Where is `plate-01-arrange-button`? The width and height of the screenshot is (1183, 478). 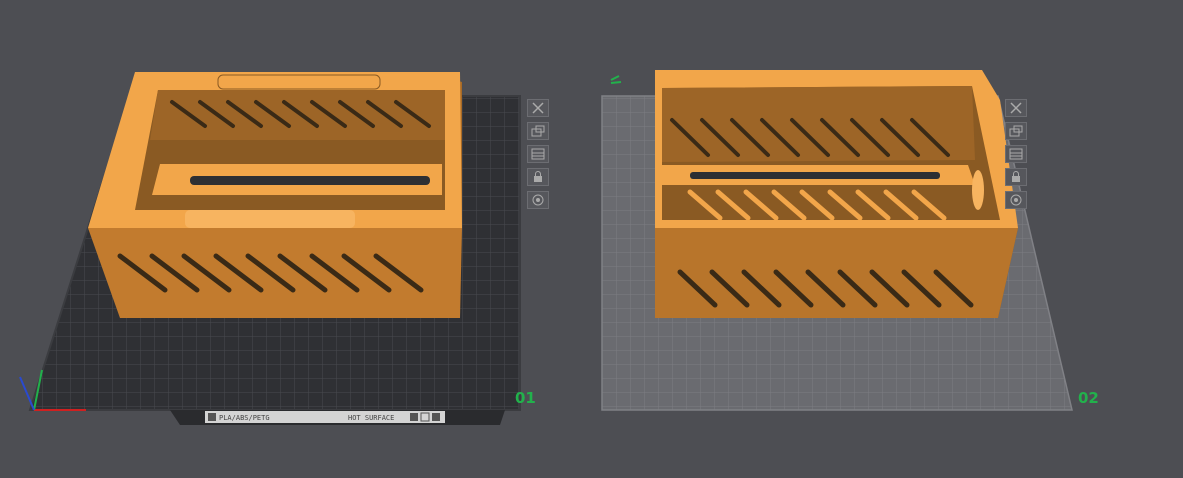
plate-01-arrange-button is located at coordinates (538, 131).